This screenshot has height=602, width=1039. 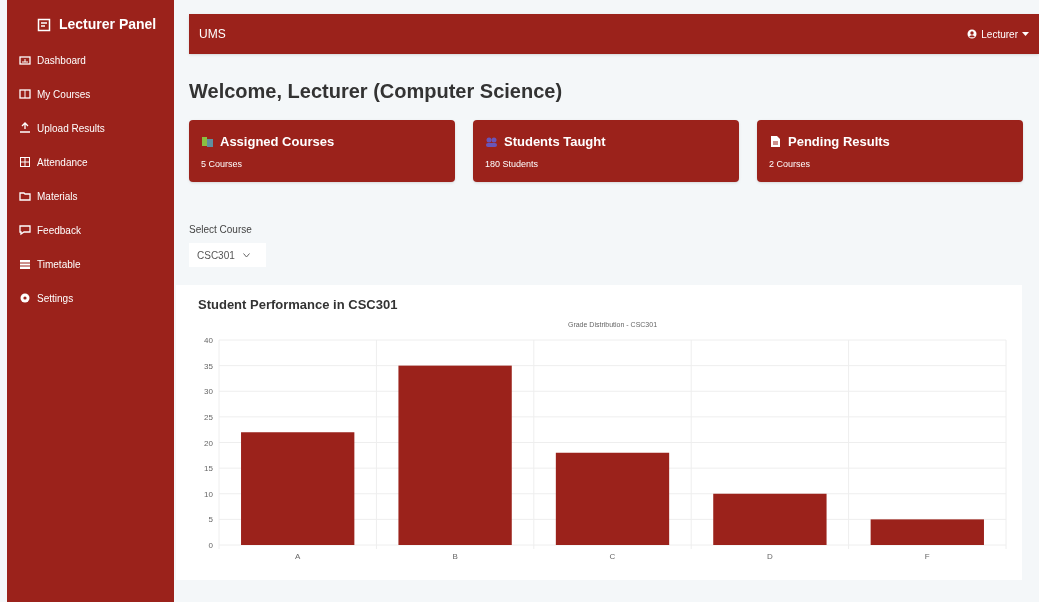 I want to click on card-value: 2 Courses, so click(x=790, y=164).